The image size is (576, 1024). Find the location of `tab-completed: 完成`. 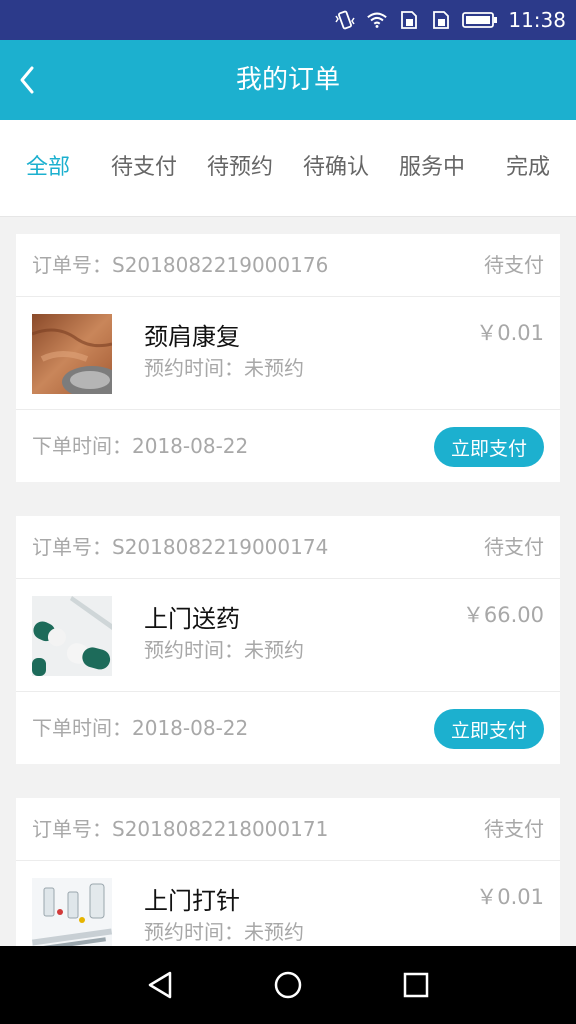

tab-completed: 完成 is located at coordinates (528, 168).